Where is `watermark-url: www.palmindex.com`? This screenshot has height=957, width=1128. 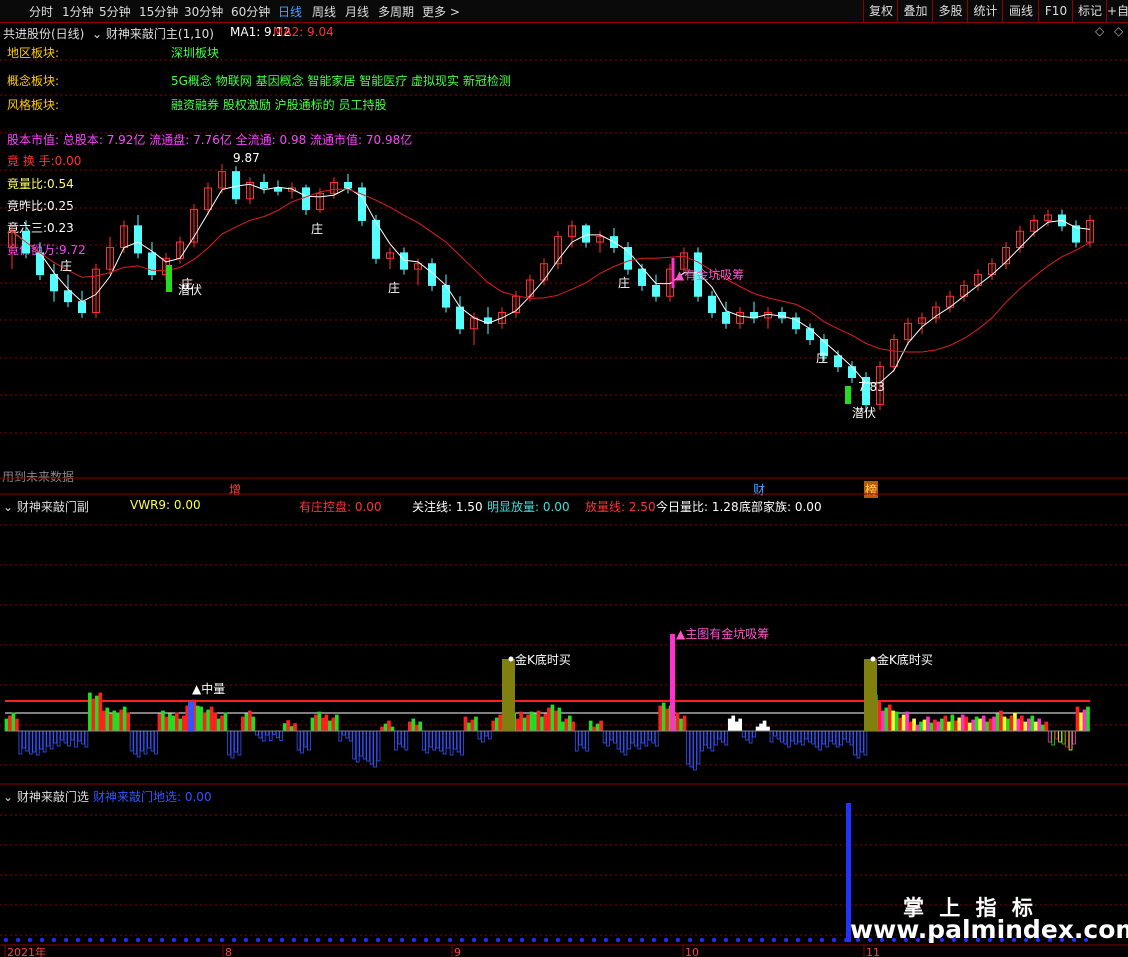 watermark-url: www.palmindex.com is located at coordinates (989, 929).